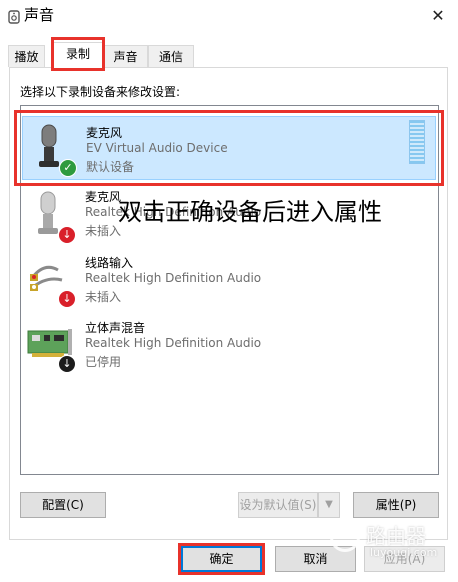  I want to click on chevron-down-icon: ▼, so click(329, 504).